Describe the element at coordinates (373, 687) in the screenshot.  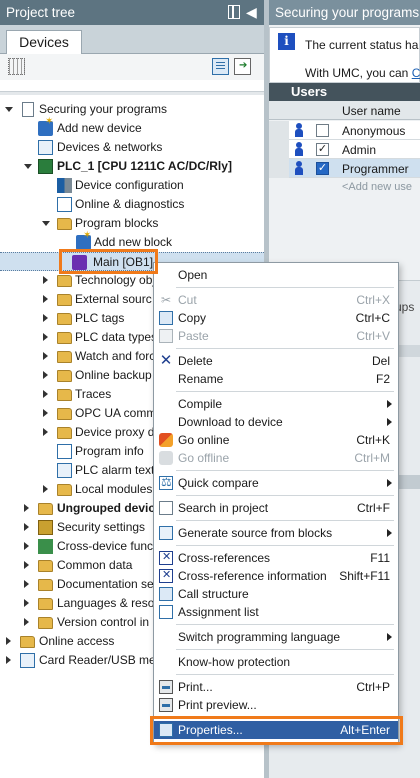
I see `menu-shortcut: Ctrl+P` at that location.